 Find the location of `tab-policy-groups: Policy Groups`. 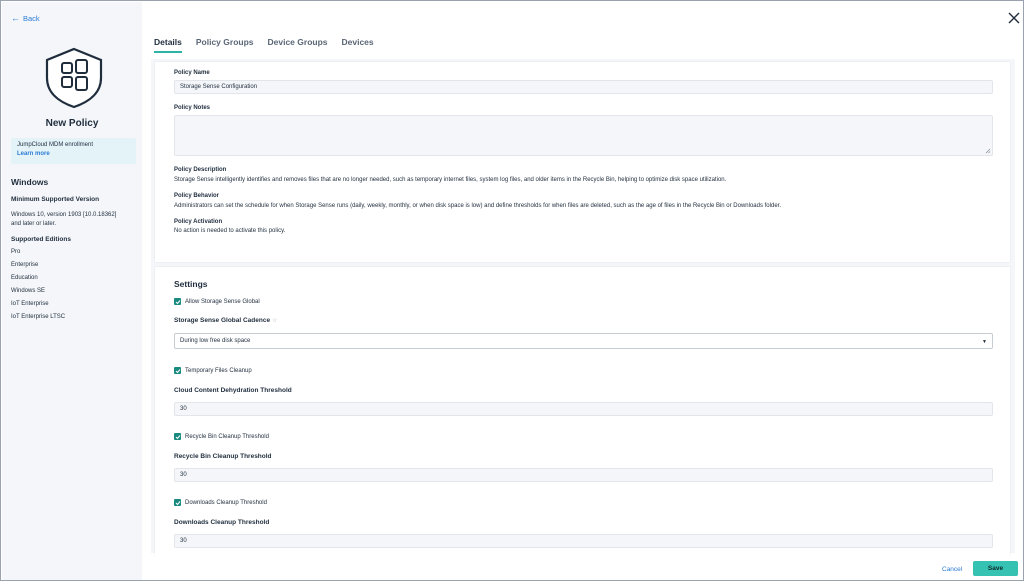

tab-policy-groups: Policy Groups is located at coordinates (225, 45).